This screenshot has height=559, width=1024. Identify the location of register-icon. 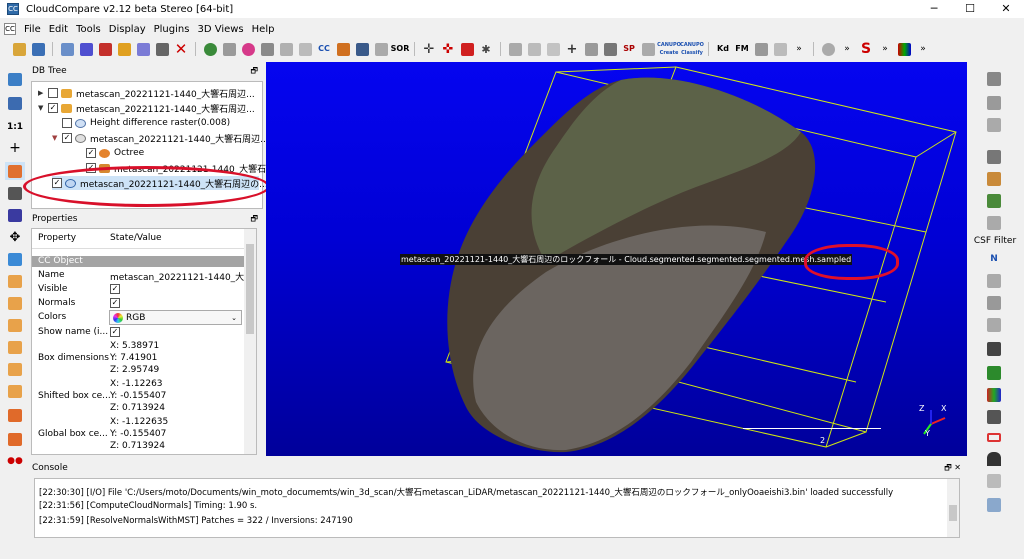
(210, 49).